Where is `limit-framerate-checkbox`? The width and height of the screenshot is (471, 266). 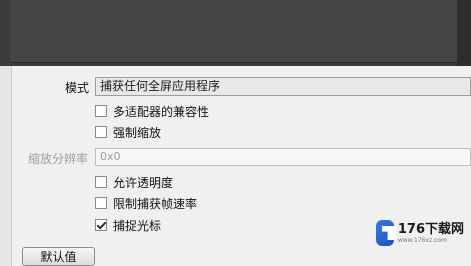 limit-framerate-checkbox is located at coordinates (101, 203).